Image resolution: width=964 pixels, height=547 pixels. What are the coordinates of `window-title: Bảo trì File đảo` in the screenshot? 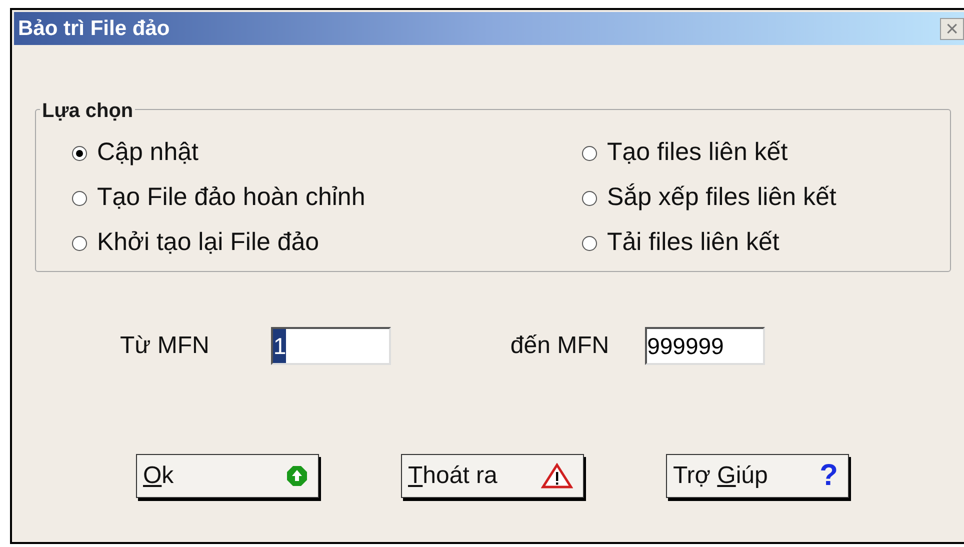 It's located at (94, 29).